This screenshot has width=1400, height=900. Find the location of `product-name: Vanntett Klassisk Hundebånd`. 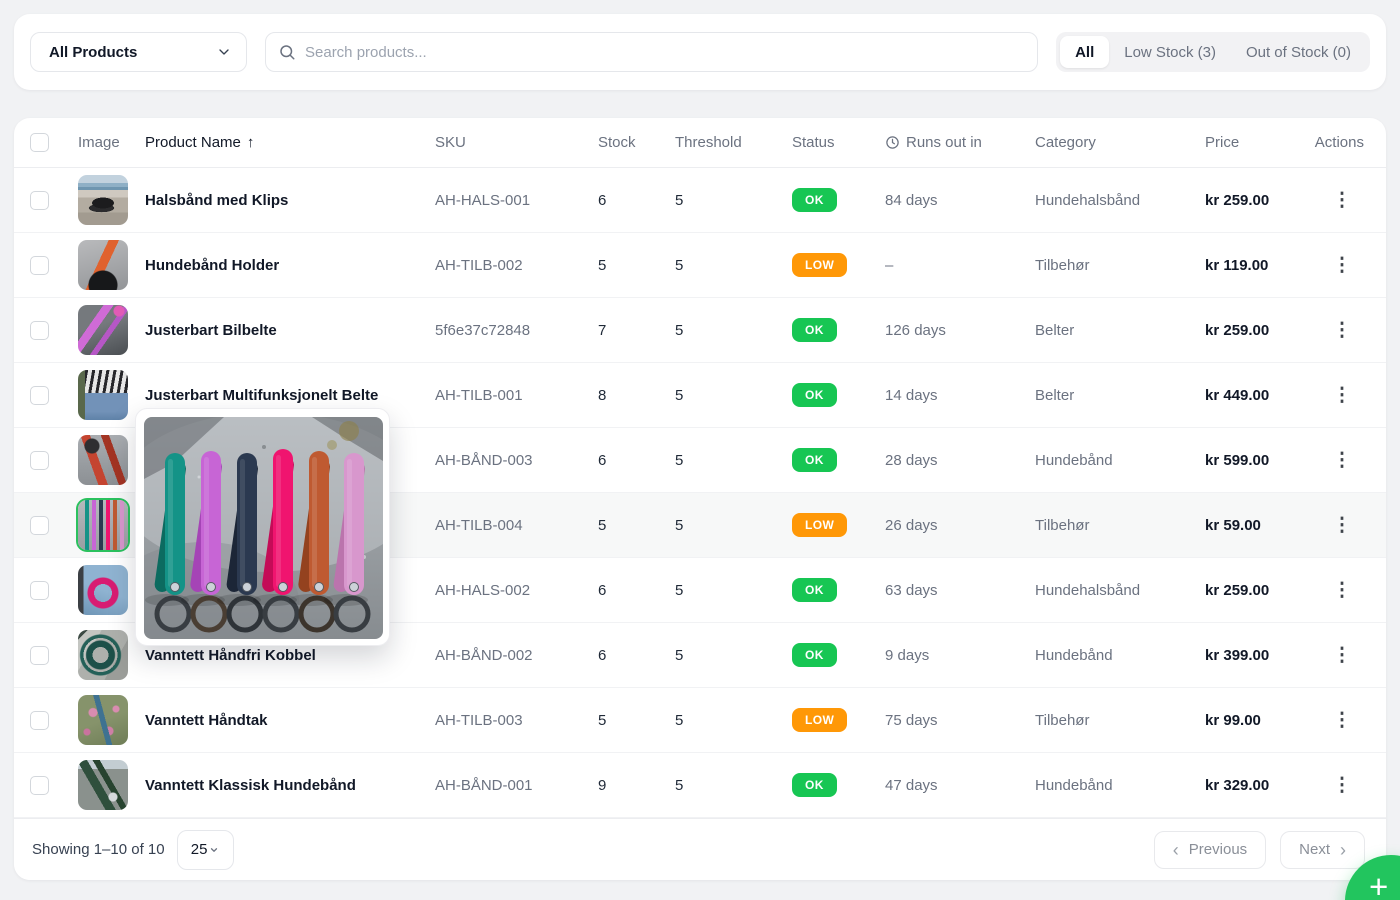

product-name: Vanntett Klassisk Hundebånd is located at coordinates (250, 785).